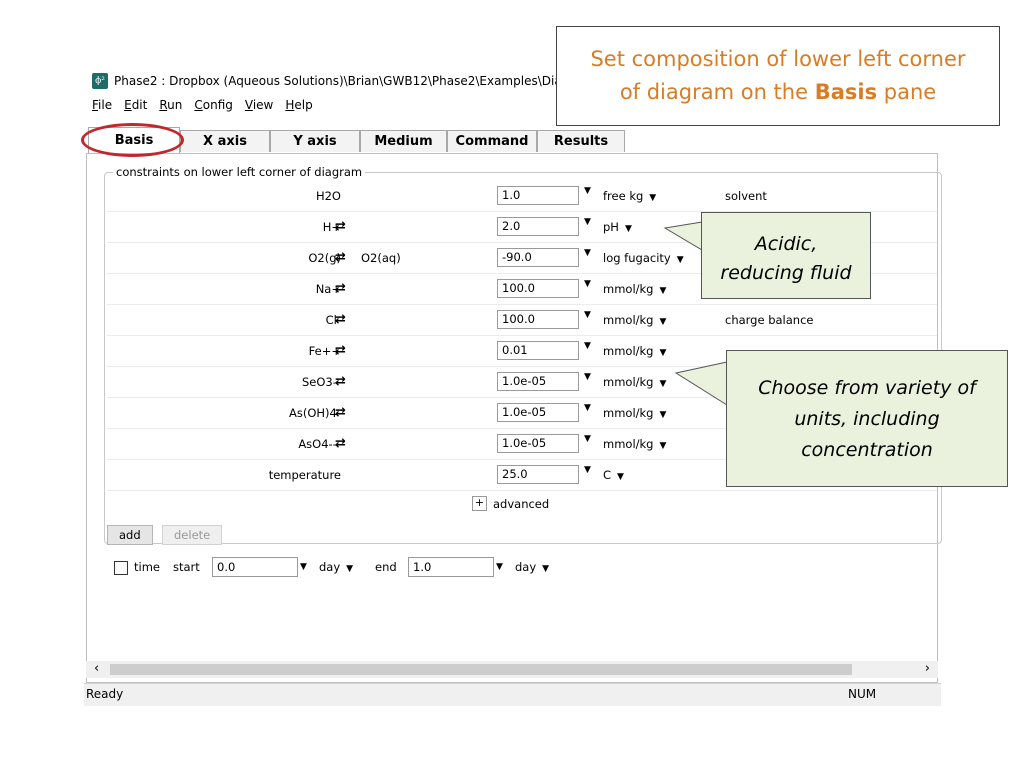 The width and height of the screenshot is (1024, 768). Describe the element at coordinates (403, 141) in the screenshot. I see `tab-medium: Medium` at that location.